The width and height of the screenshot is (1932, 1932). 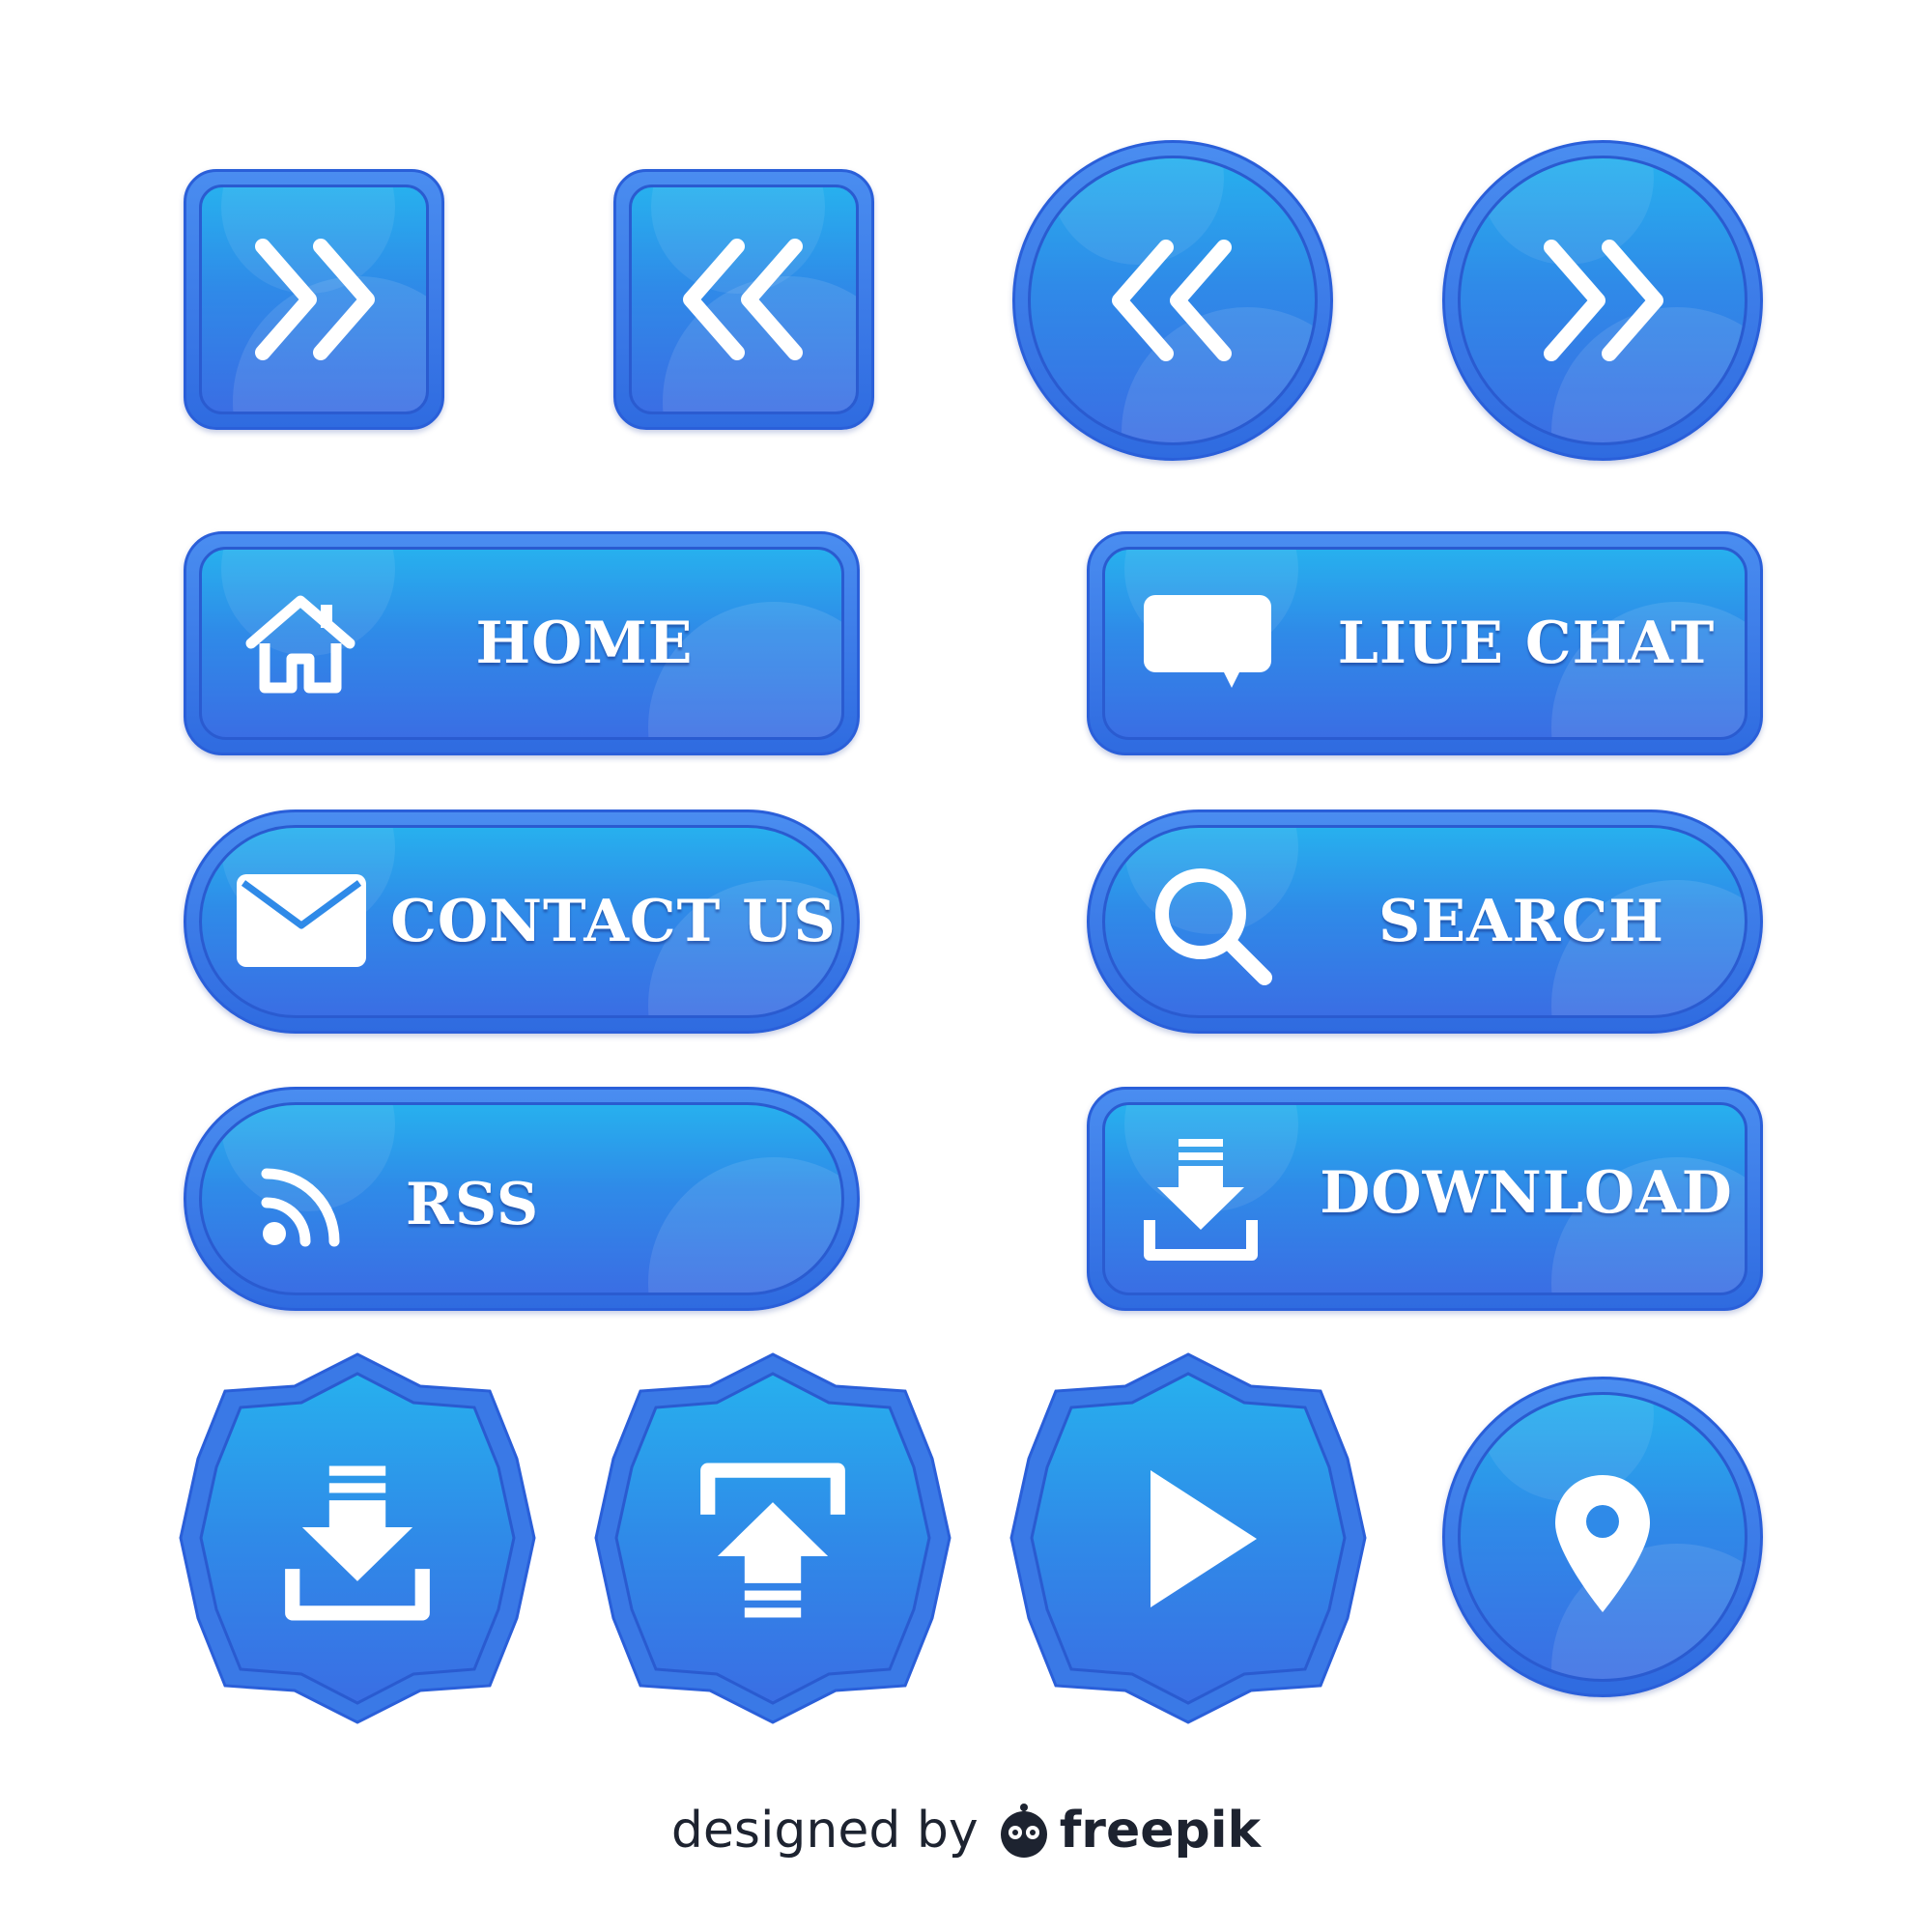 I want to click on fast-forward-square-button, so click(x=314, y=299).